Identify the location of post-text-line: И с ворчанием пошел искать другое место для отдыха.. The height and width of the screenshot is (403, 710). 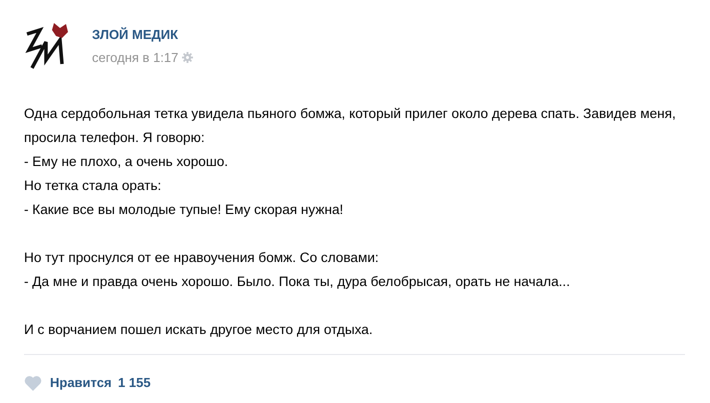
(199, 330).